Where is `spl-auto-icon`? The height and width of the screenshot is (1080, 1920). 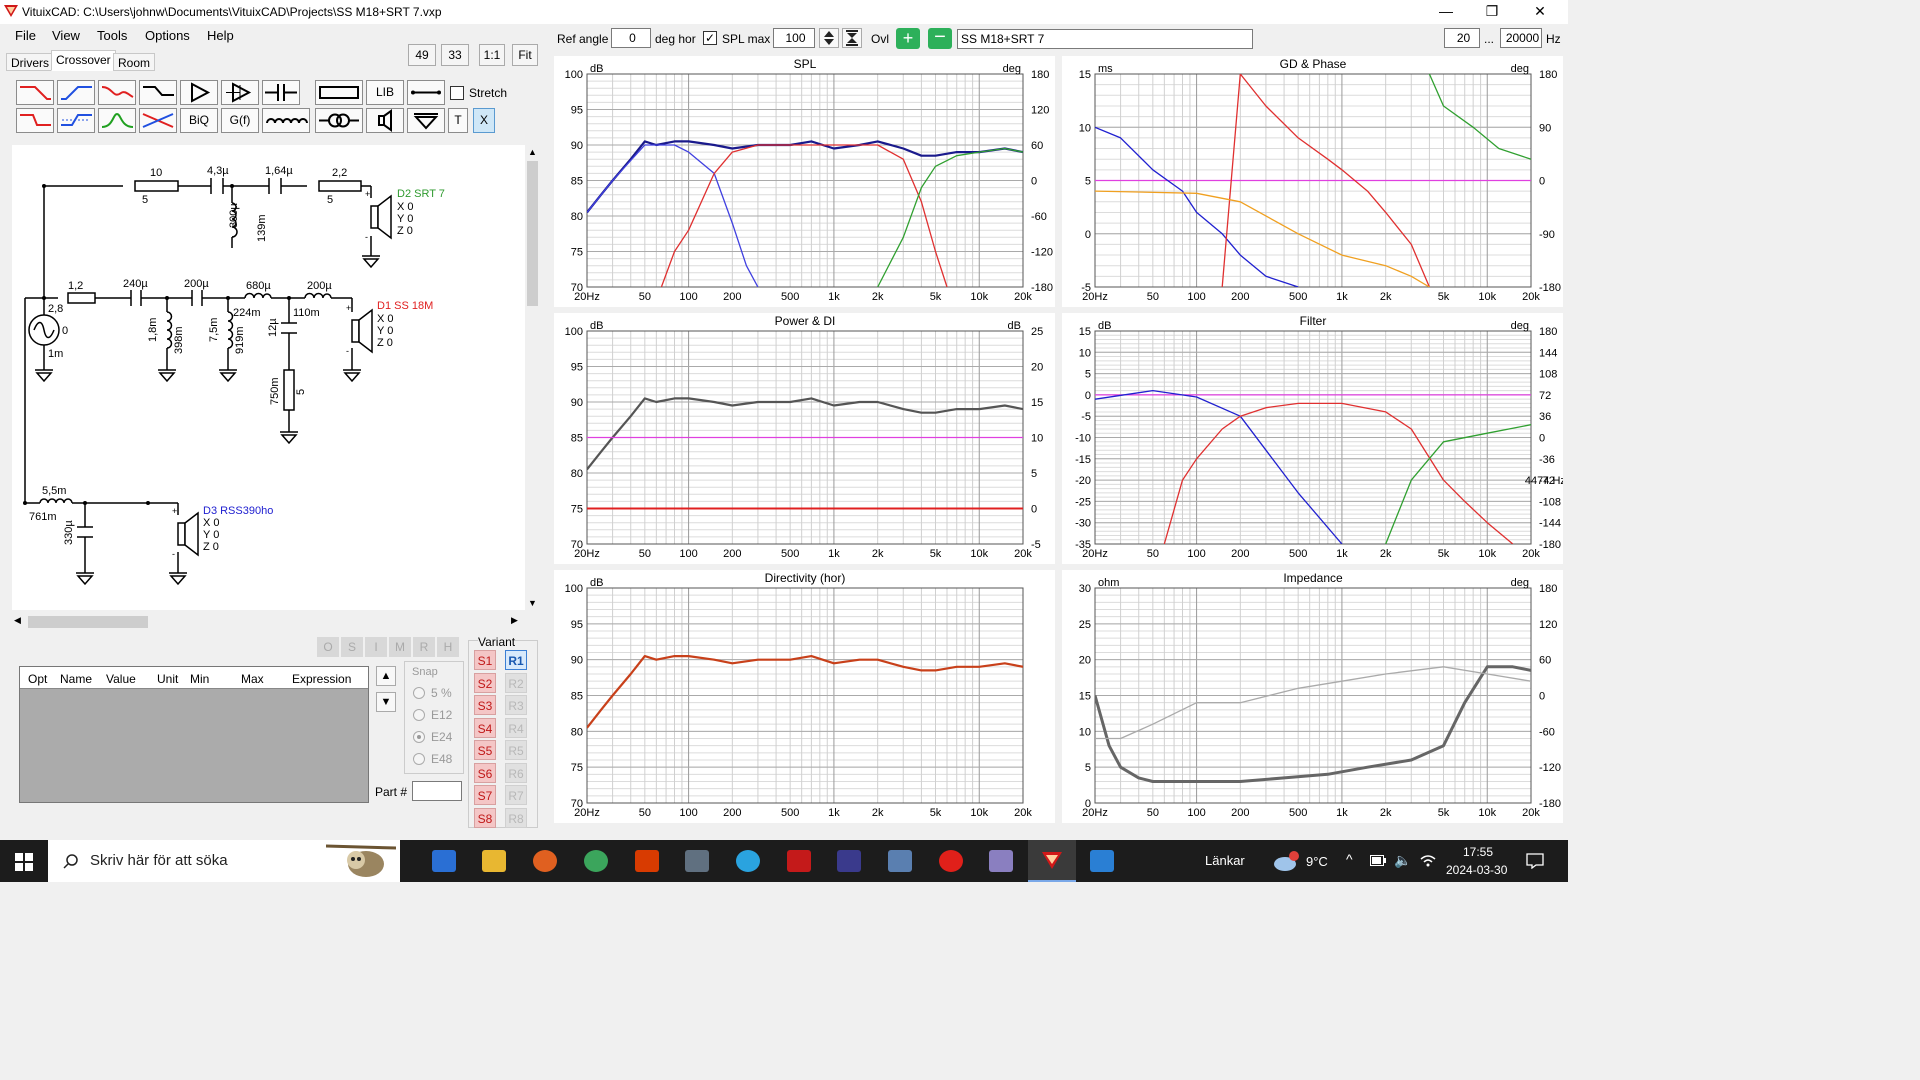
spl-auto-icon is located at coordinates (852, 38).